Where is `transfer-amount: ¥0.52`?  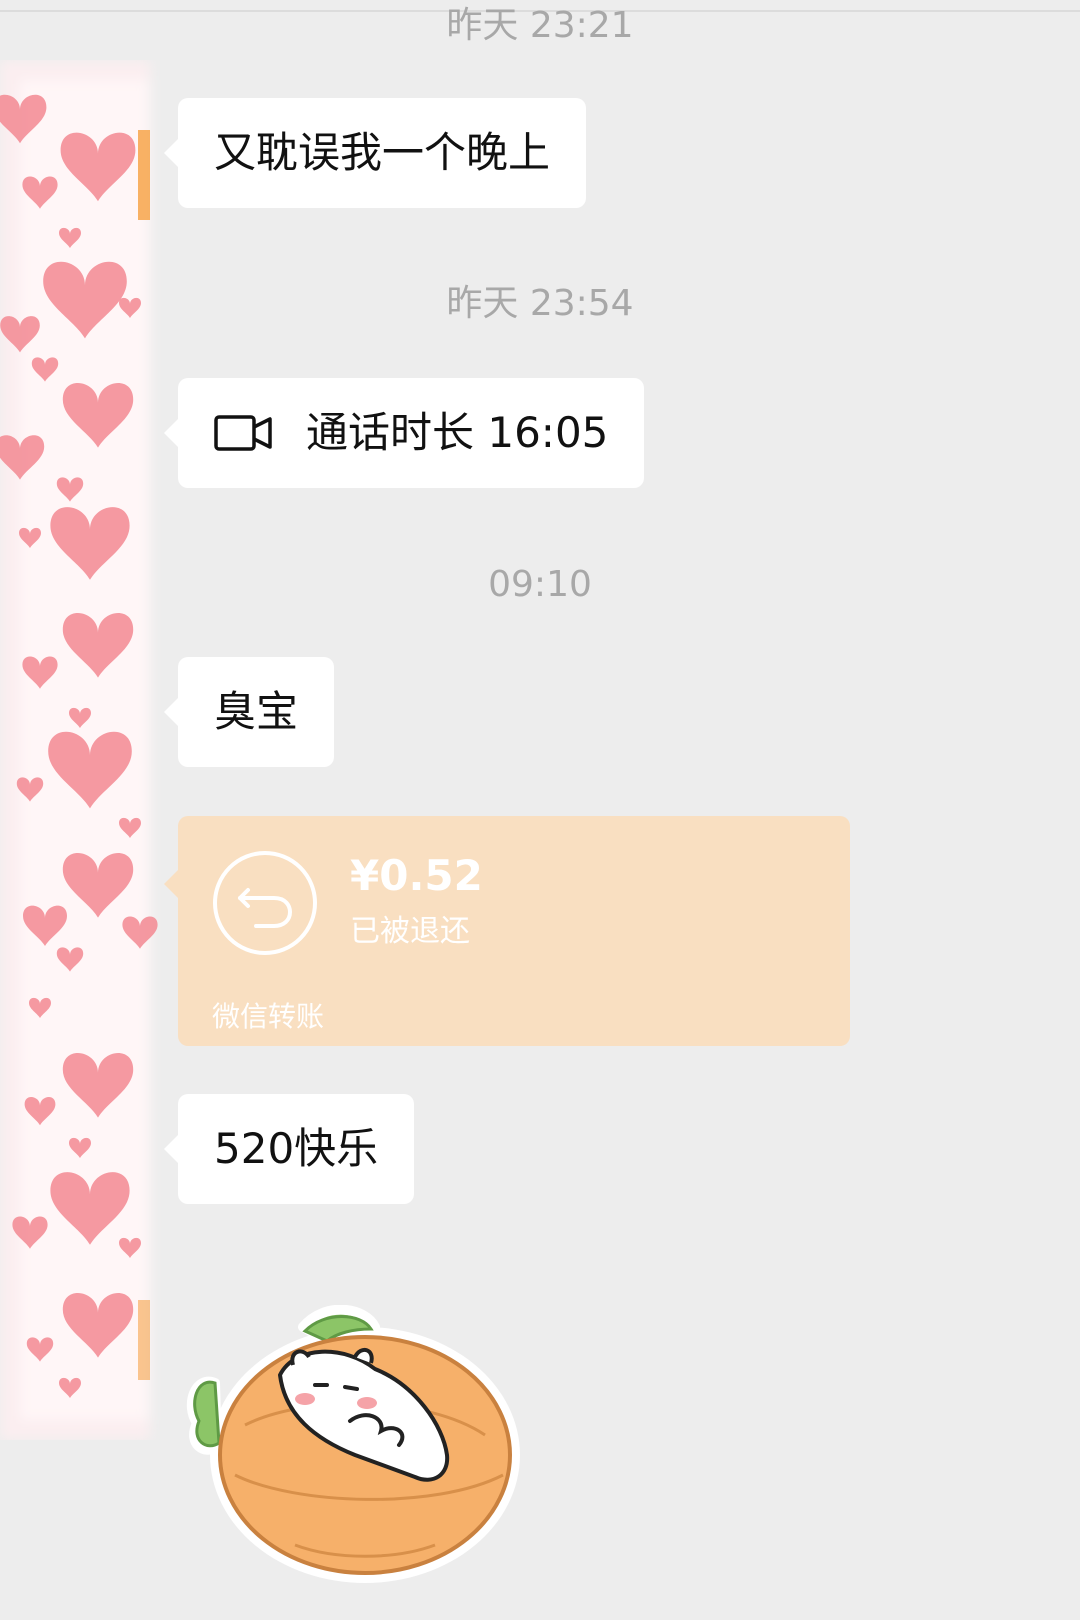
transfer-amount: ¥0.52 is located at coordinates (416, 875).